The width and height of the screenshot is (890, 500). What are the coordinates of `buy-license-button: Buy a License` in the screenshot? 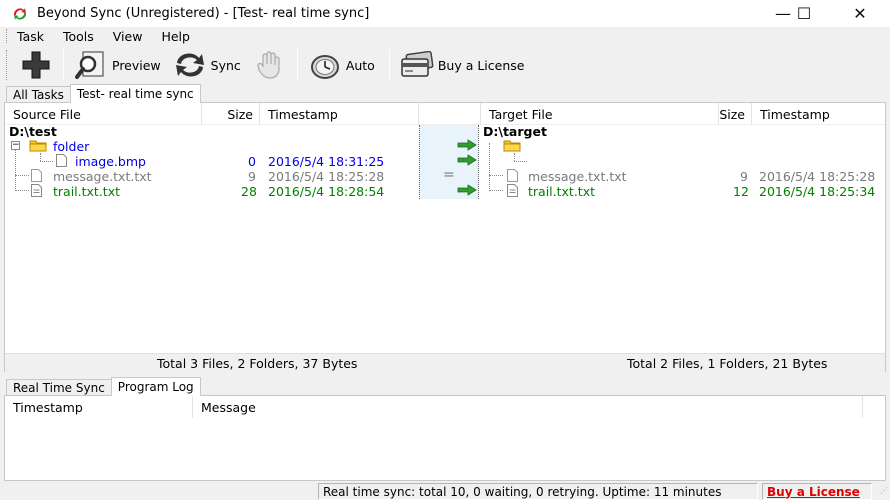 It's located at (464, 65).